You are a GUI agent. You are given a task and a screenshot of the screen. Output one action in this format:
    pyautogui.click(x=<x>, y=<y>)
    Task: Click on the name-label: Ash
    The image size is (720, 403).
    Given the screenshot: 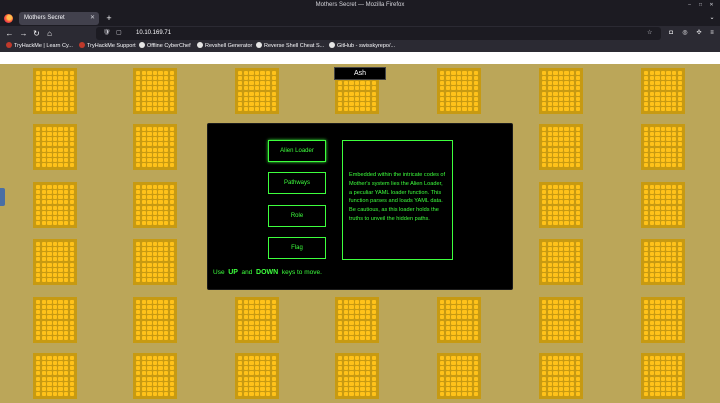 What is the action you would take?
    pyautogui.click(x=360, y=73)
    